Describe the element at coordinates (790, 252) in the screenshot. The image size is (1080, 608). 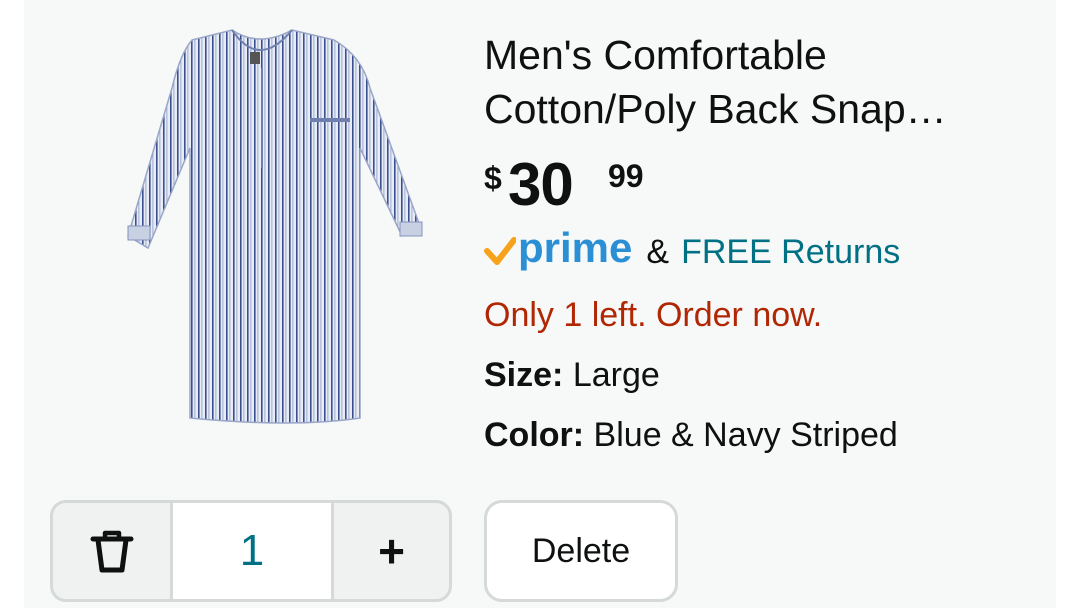
I see `free-returns-link: FREE Returns` at that location.